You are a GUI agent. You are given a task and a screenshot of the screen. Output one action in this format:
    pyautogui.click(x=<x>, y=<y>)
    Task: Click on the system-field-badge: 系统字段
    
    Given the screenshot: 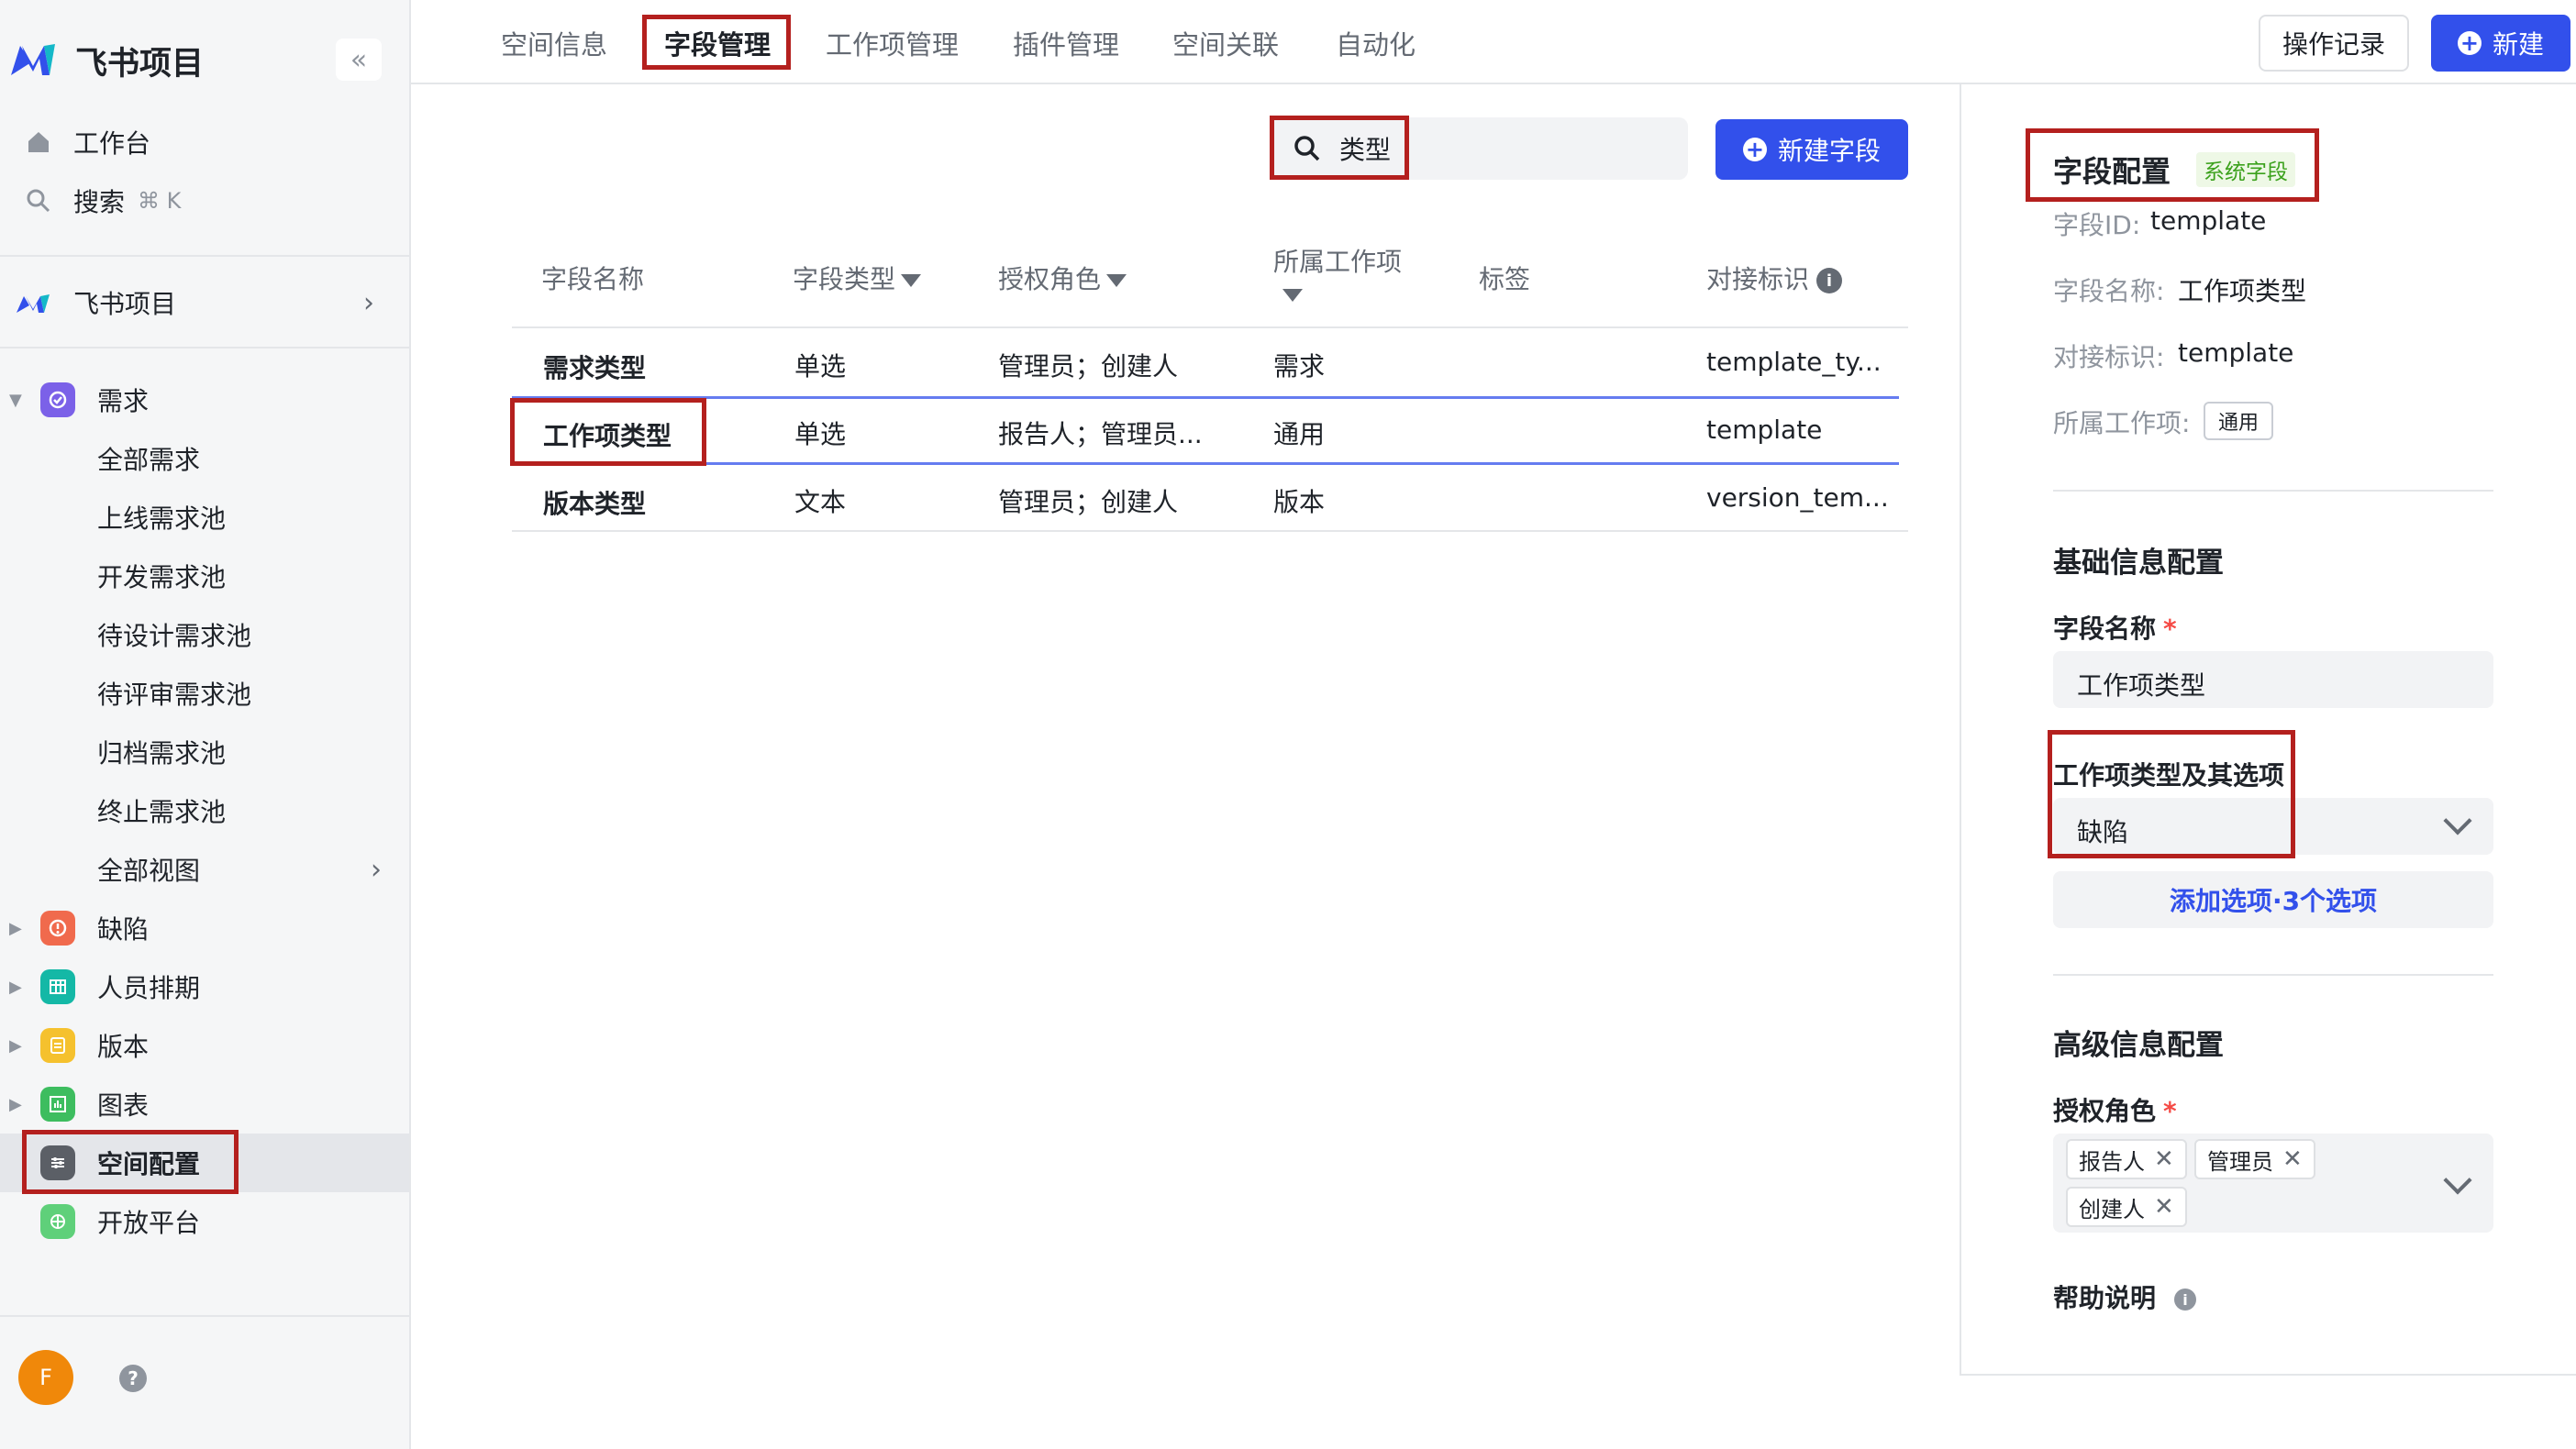 What is the action you would take?
    pyautogui.click(x=2245, y=169)
    